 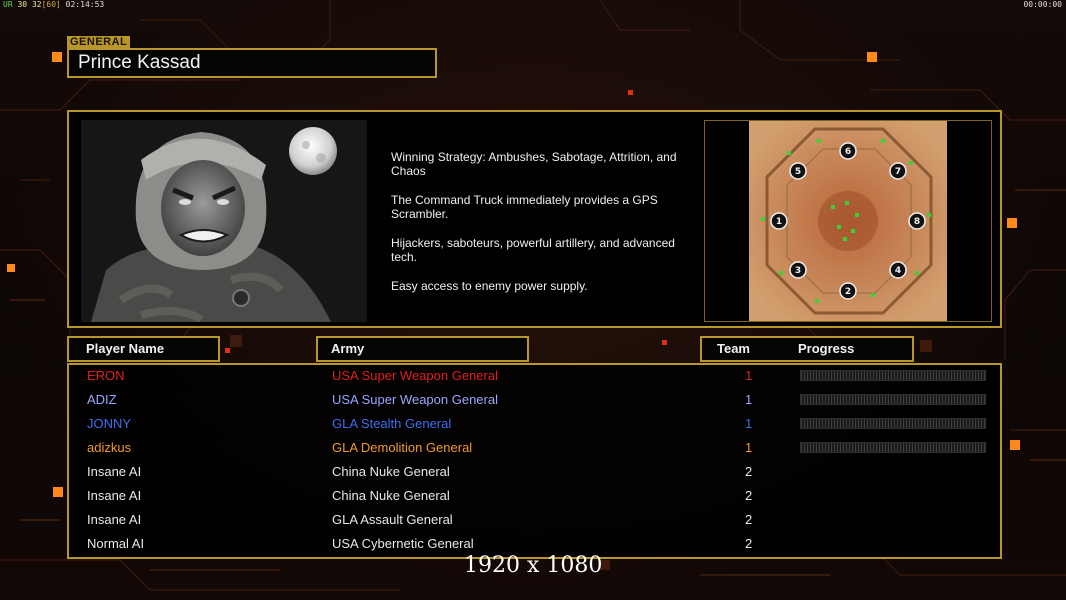 I want to click on svg-text: 6, so click(x=848, y=152).